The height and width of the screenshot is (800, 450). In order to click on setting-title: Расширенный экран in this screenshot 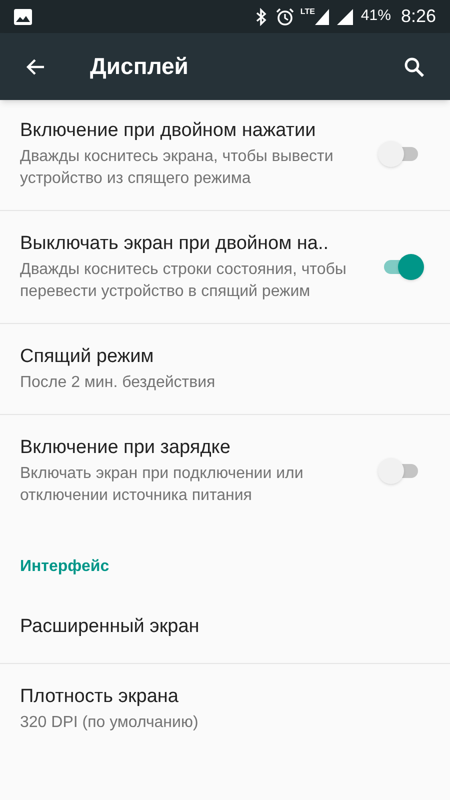, I will do `click(110, 627)`.